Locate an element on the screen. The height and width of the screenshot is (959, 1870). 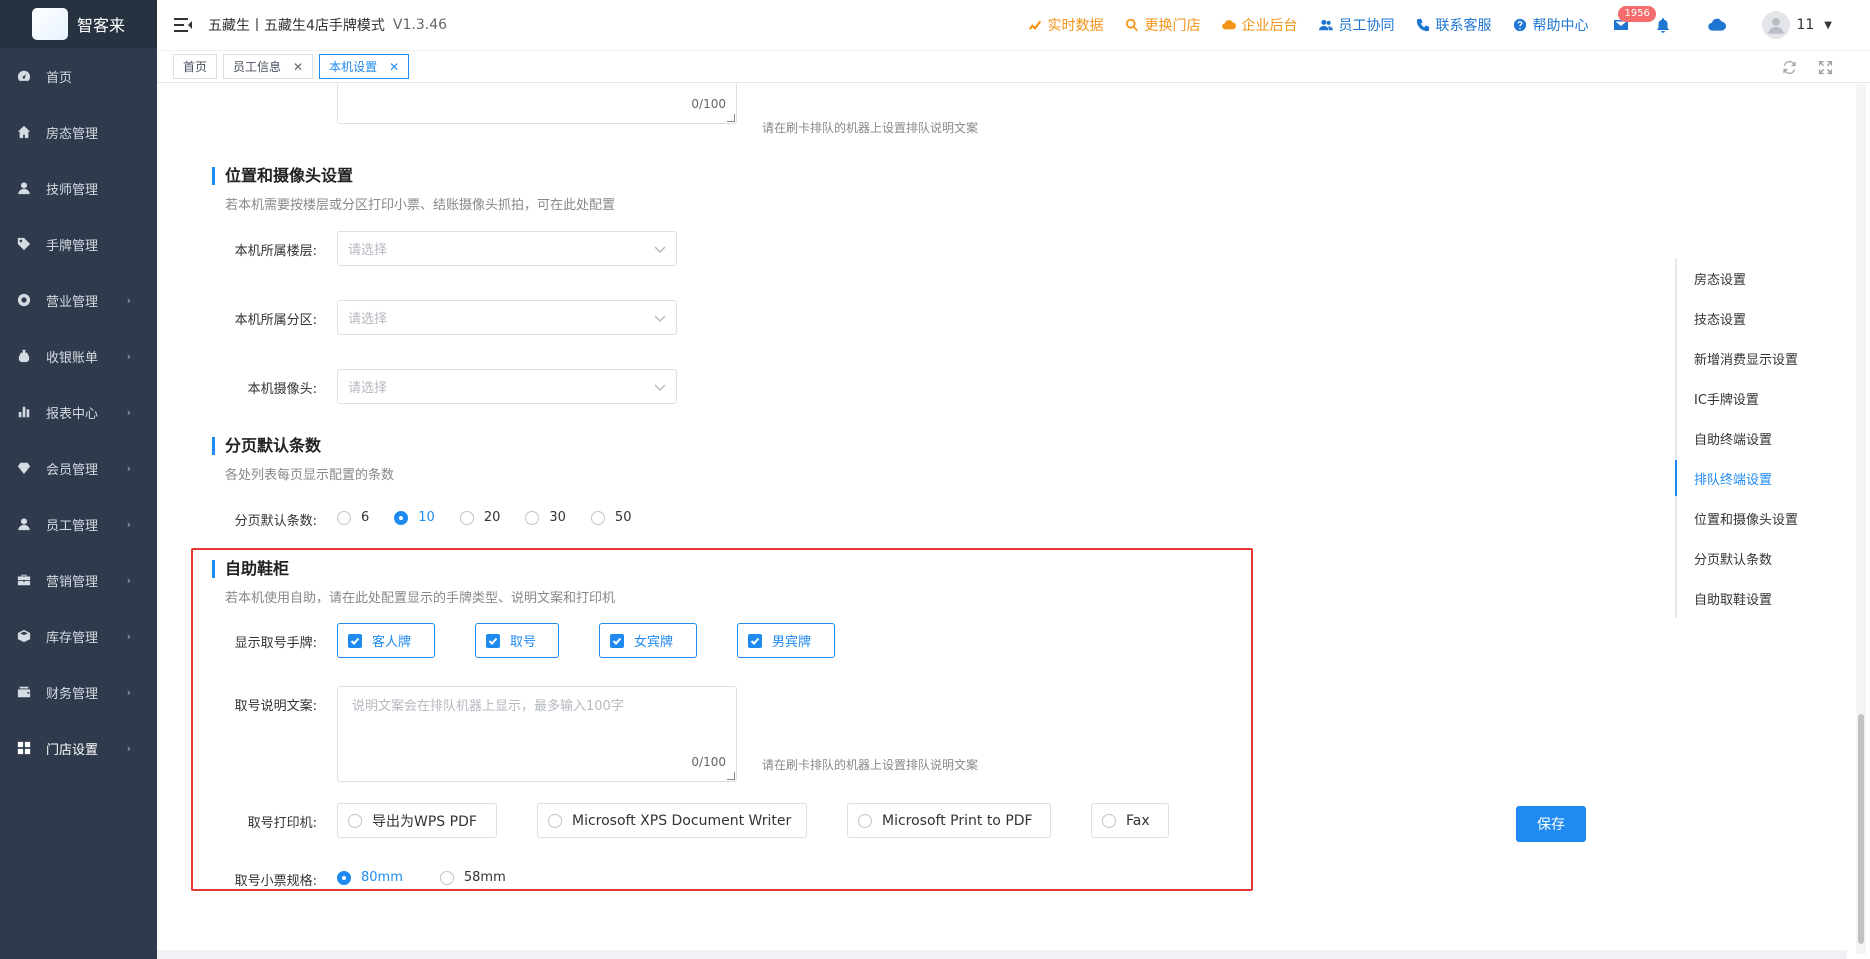
fullscreen-icon is located at coordinates (1825, 67).